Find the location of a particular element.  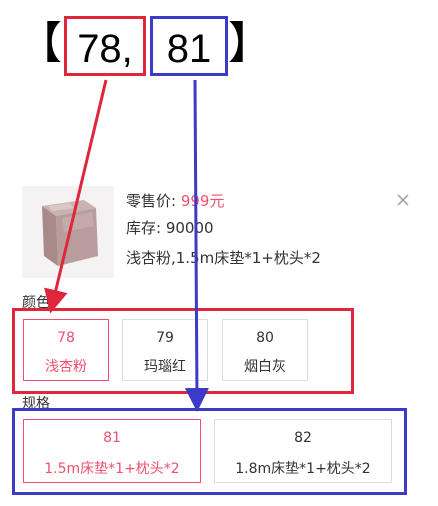

size-option-name: 1.8m床垫*1+枕头*2 is located at coordinates (303, 469).